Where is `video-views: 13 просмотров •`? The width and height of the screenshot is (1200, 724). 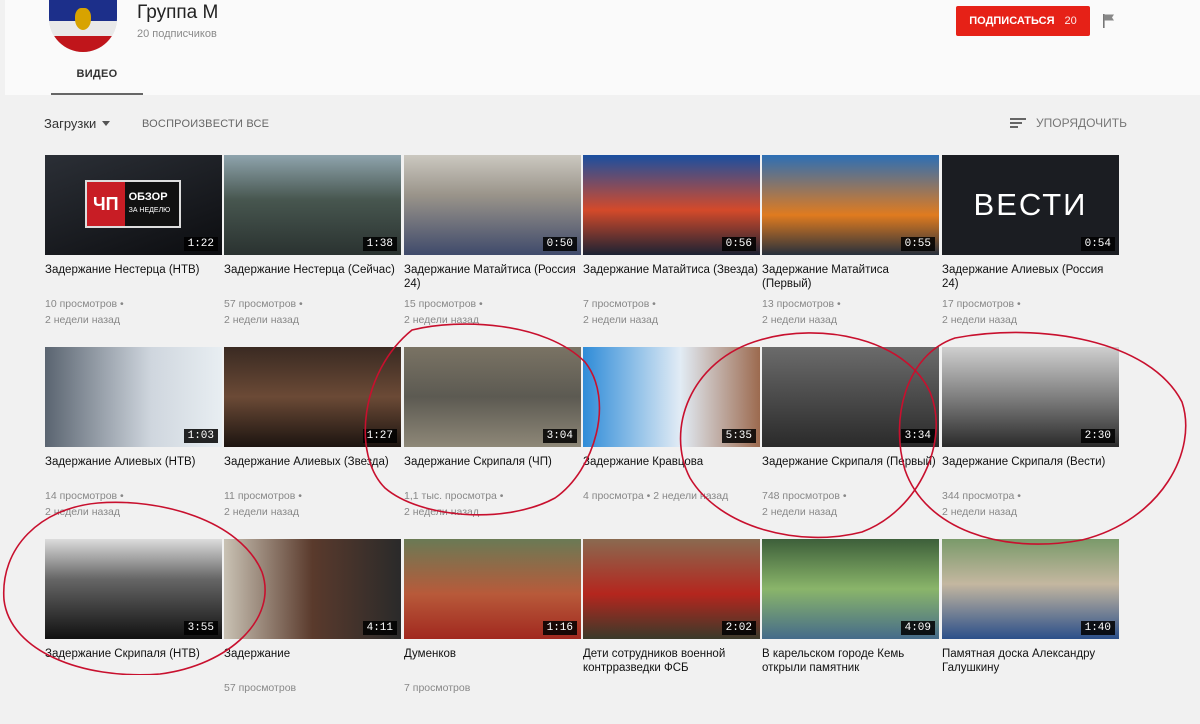
video-views: 13 просмотров • is located at coordinates (801, 304).